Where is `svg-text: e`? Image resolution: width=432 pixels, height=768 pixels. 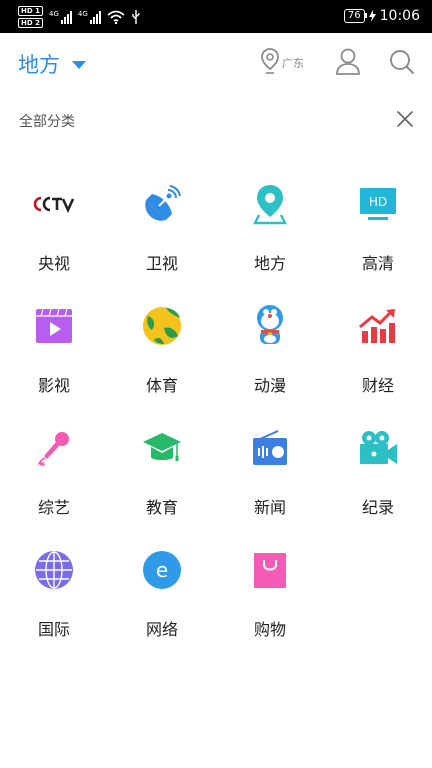 svg-text: e is located at coordinates (162, 570).